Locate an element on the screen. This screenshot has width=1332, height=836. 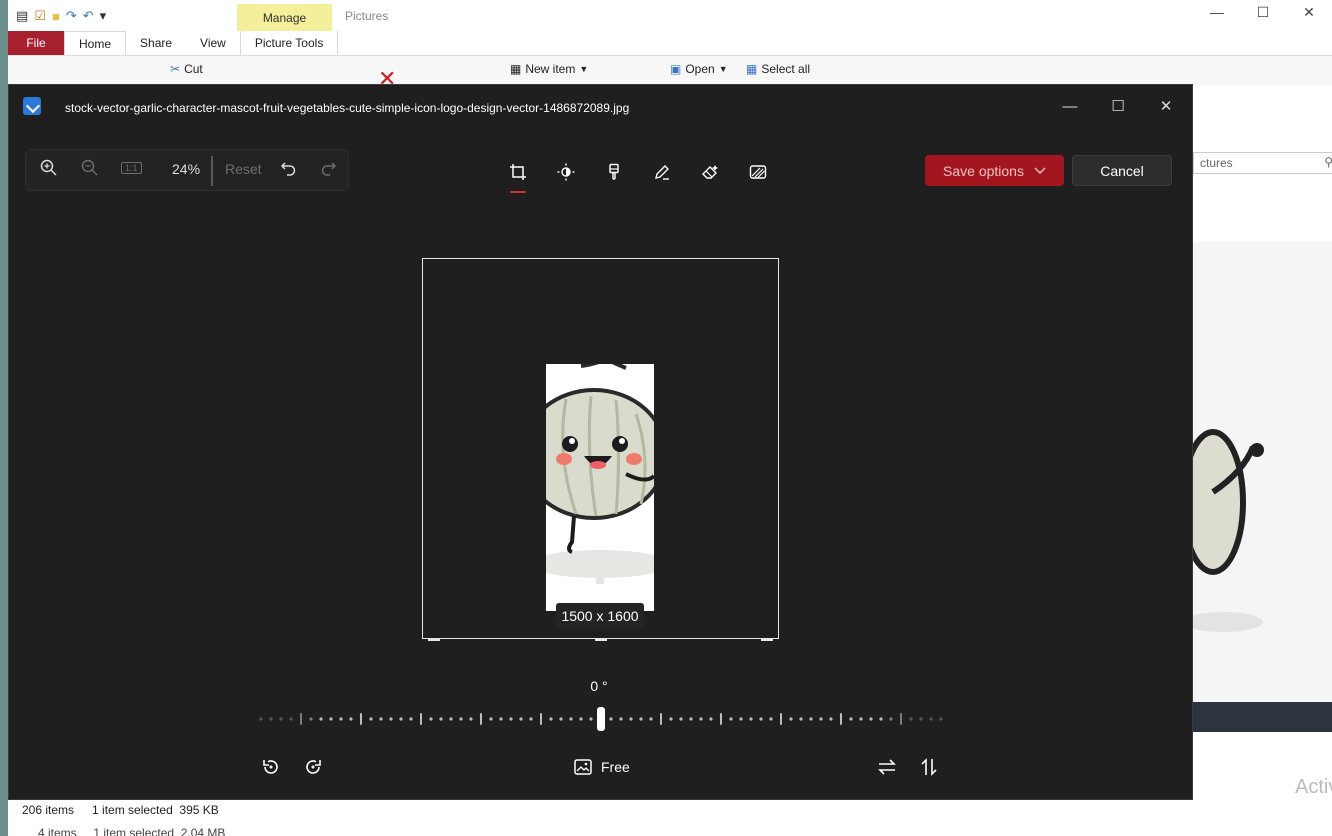
crop-icon is located at coordinates (518, 172).